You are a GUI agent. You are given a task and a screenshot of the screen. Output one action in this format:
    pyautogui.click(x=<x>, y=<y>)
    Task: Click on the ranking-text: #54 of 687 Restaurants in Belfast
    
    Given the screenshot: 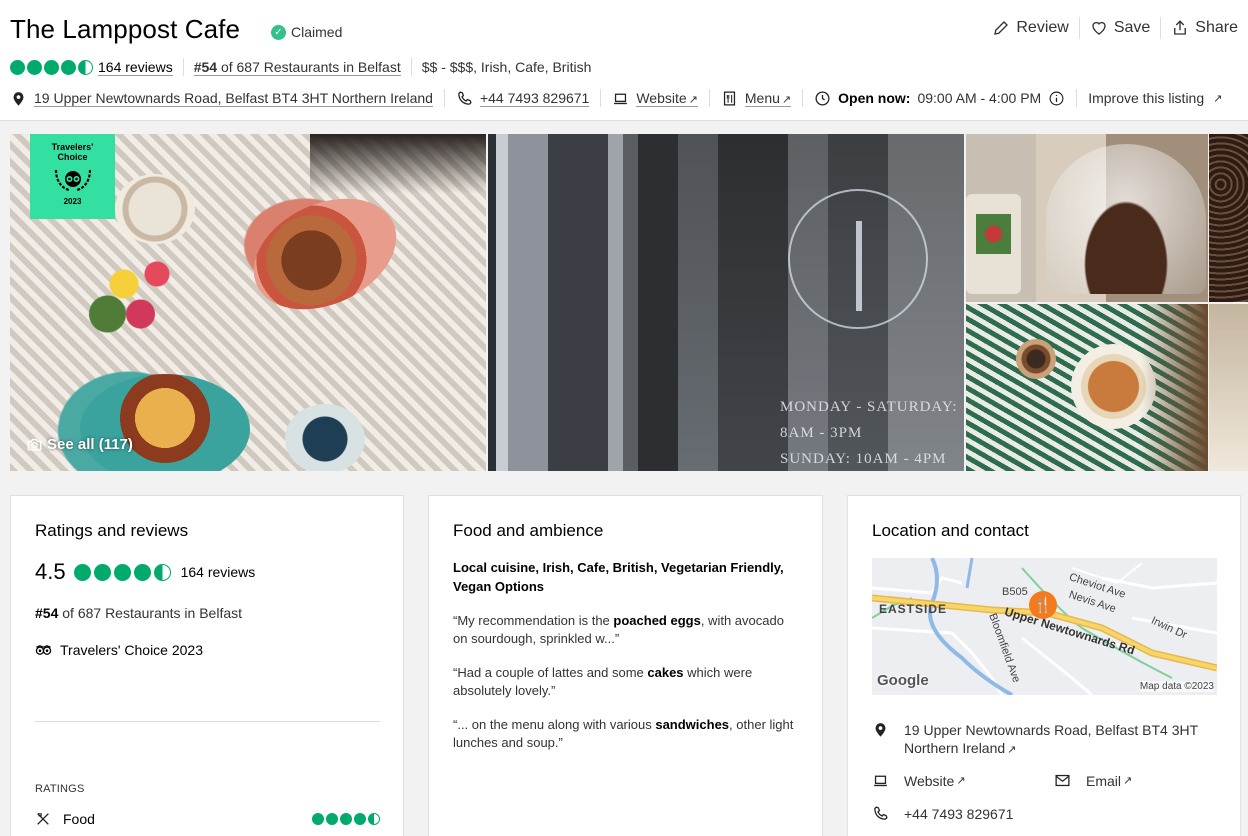 What is the action you would take?
    pyautogui.click(x=138, y=613)
    